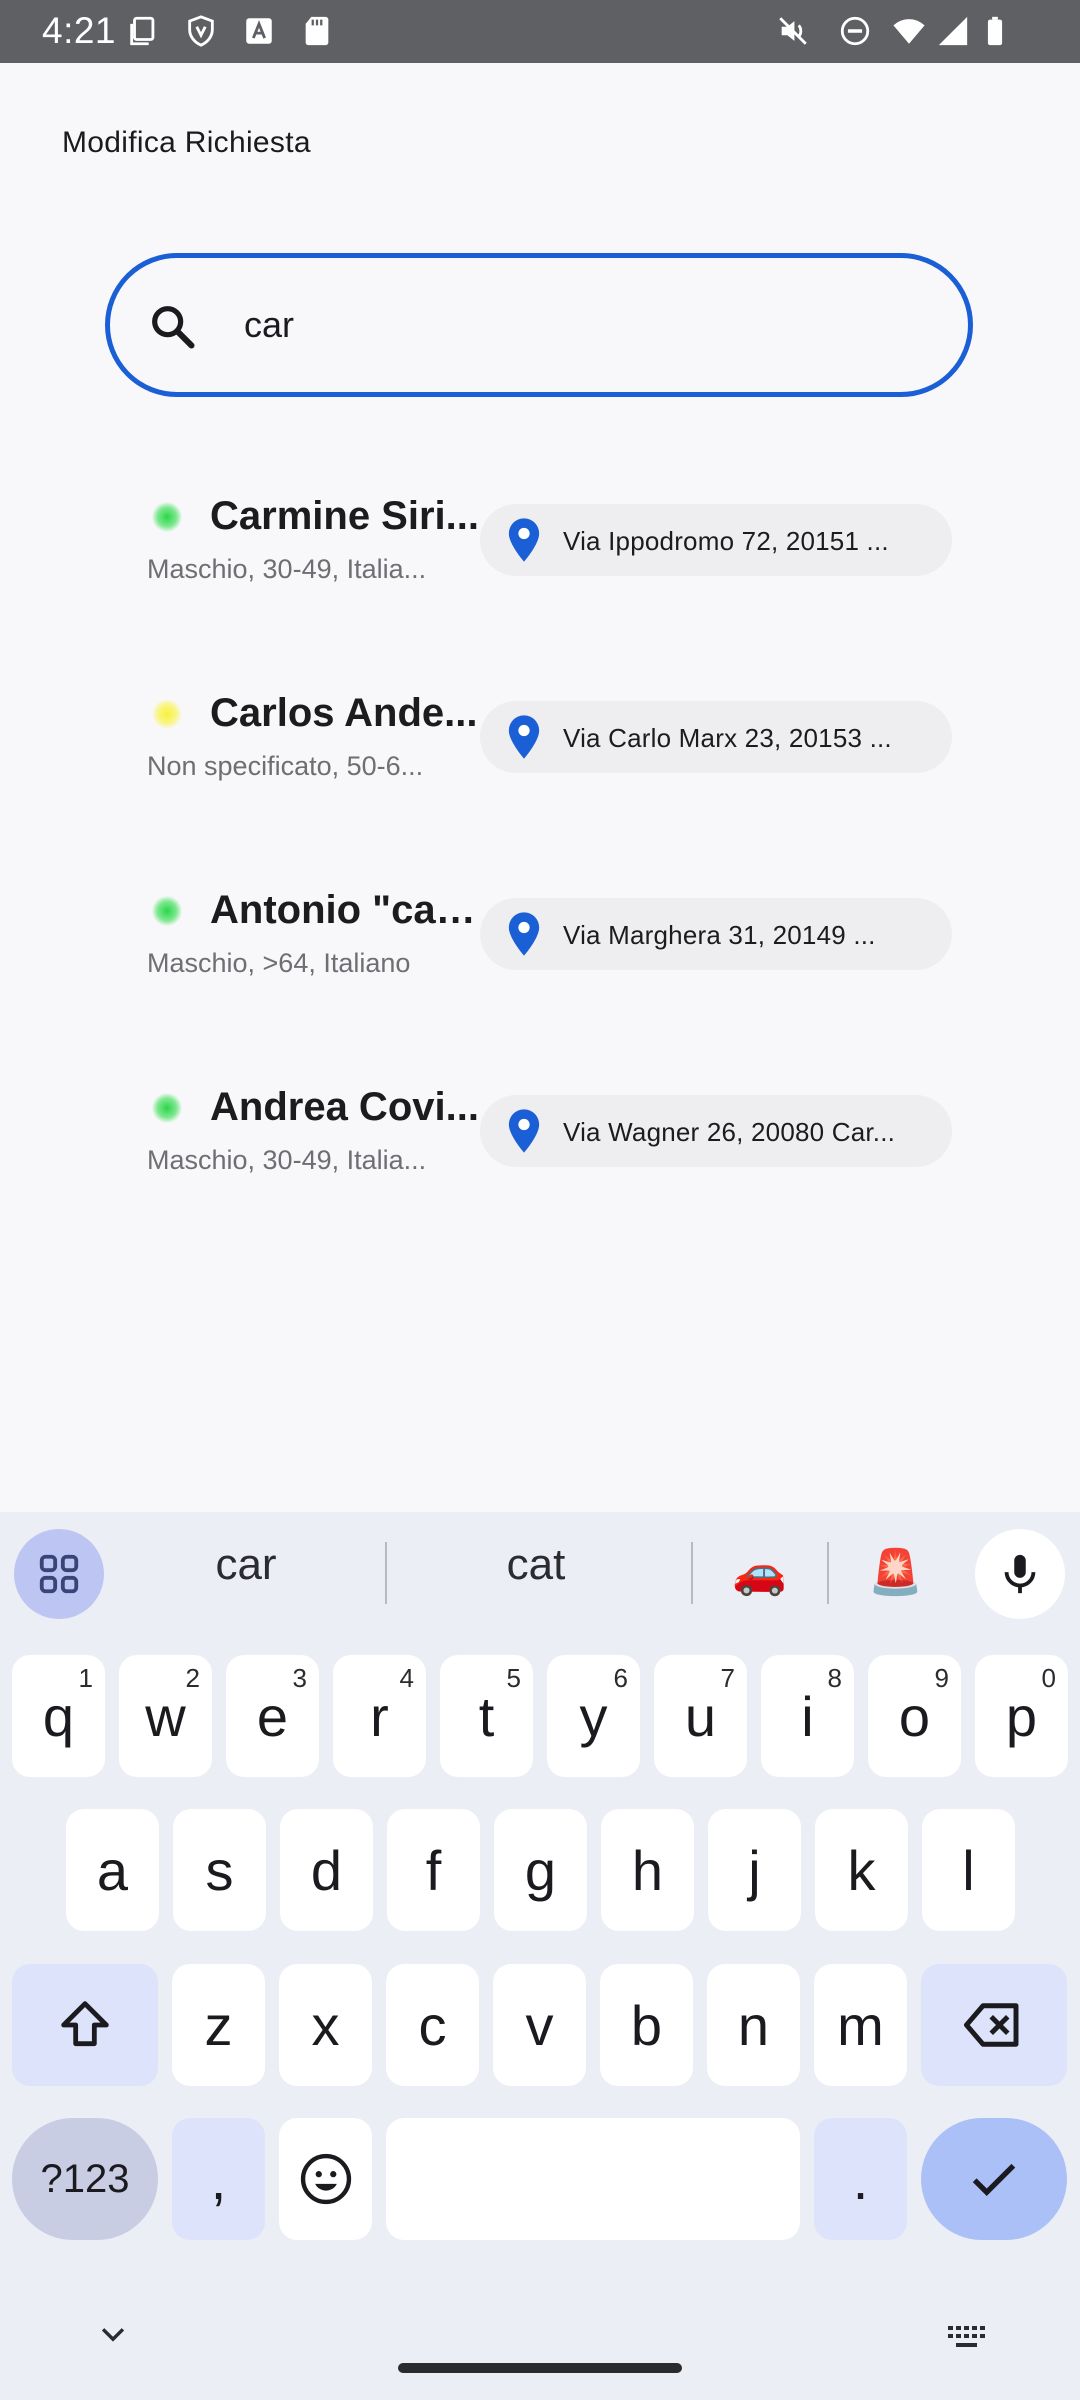 This screenshot has height=2400, width=1080. I want to click on key-label: ,, so click(218, 2179).